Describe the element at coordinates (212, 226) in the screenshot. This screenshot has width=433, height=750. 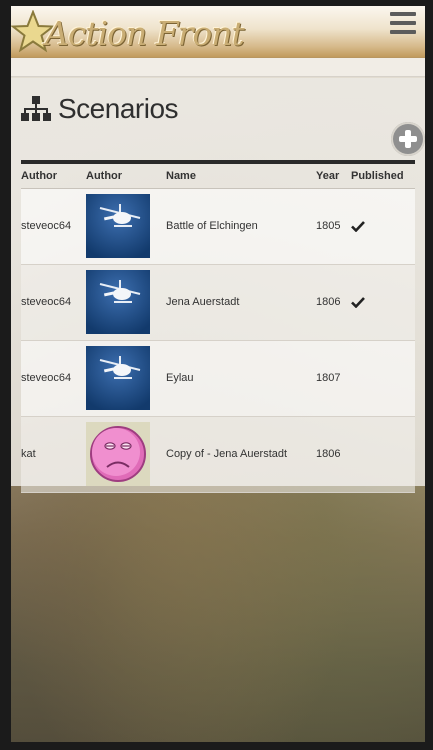
I see `scenario-name-link: Battle of Elchingen` at that location.